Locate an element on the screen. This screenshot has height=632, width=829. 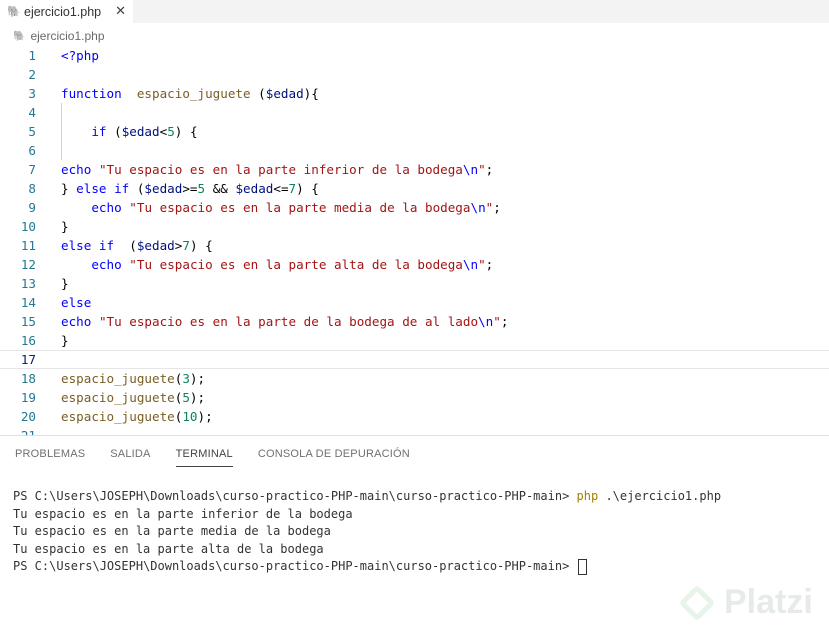
code-line: 17 is located at coordinates (414, 359).